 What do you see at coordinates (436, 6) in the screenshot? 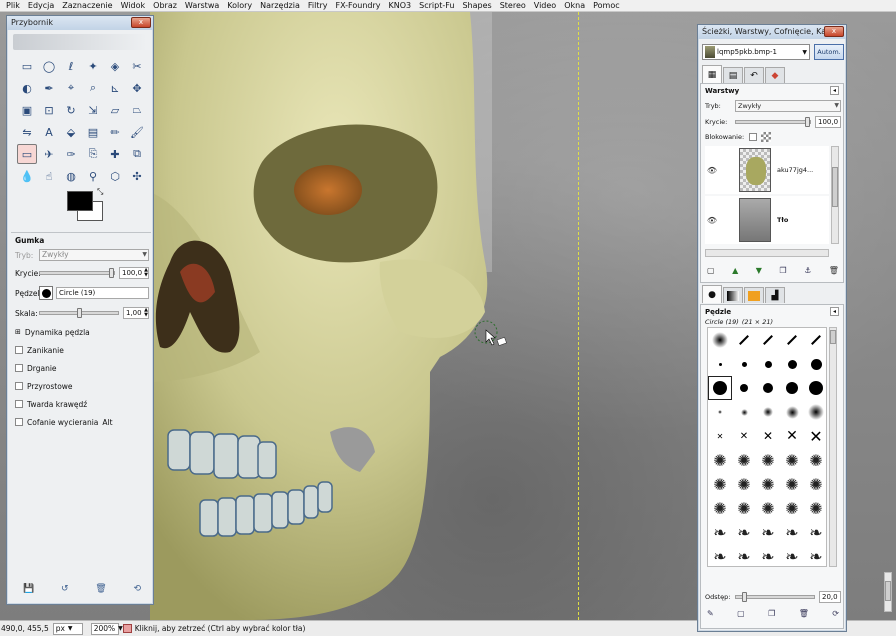
I see `menu-11: Script-Fu` at bounding box center [436, 6].